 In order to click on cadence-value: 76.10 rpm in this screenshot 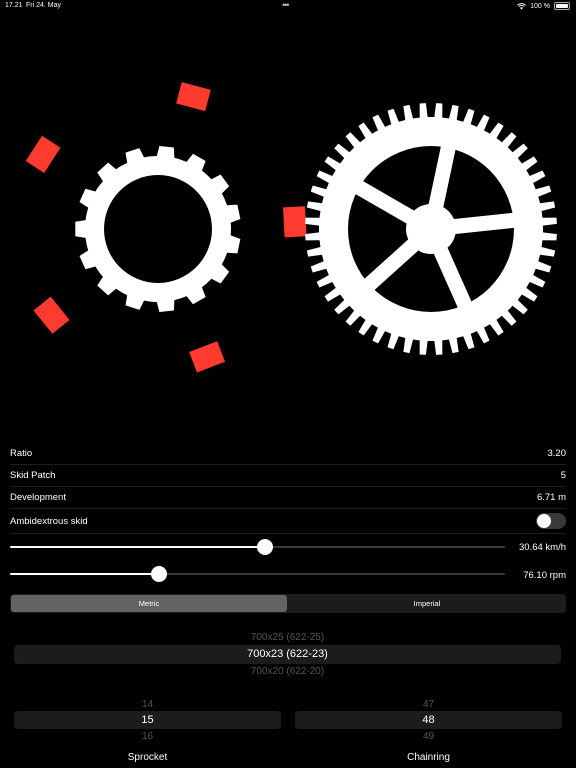, I will do `click(544, 575)`.